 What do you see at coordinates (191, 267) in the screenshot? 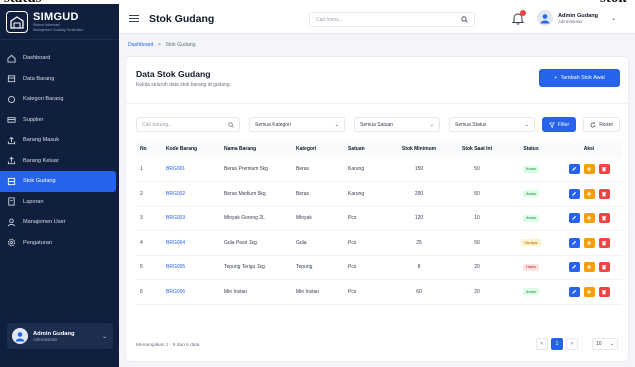
I see `cell-kode-link: BRG005` at bounding box center [191, 267].